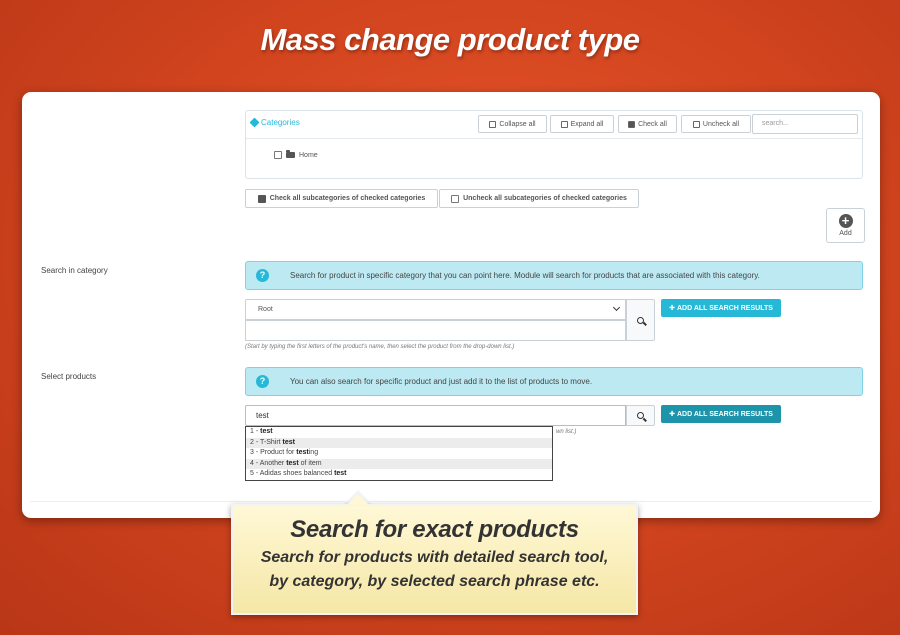 Image resolution: width=900 pixels, height=635 pixels. I want to click on product-search-button, so click(640, 415).